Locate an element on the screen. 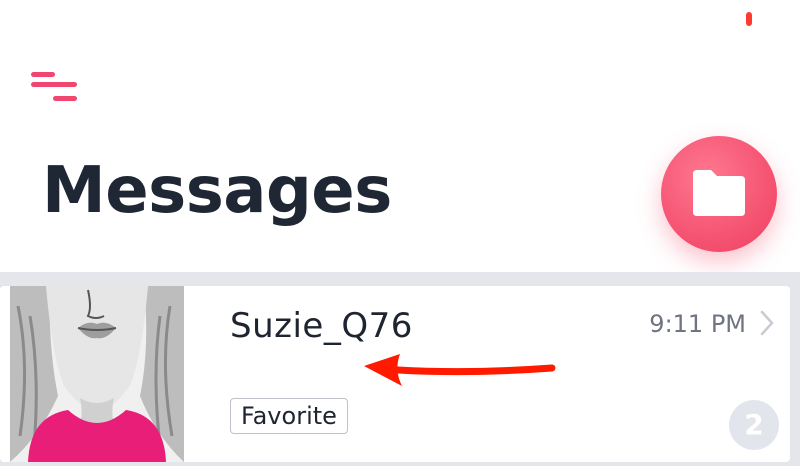 This screenshot has height=466, width=800. avatar is located at coordinates (97, 374).